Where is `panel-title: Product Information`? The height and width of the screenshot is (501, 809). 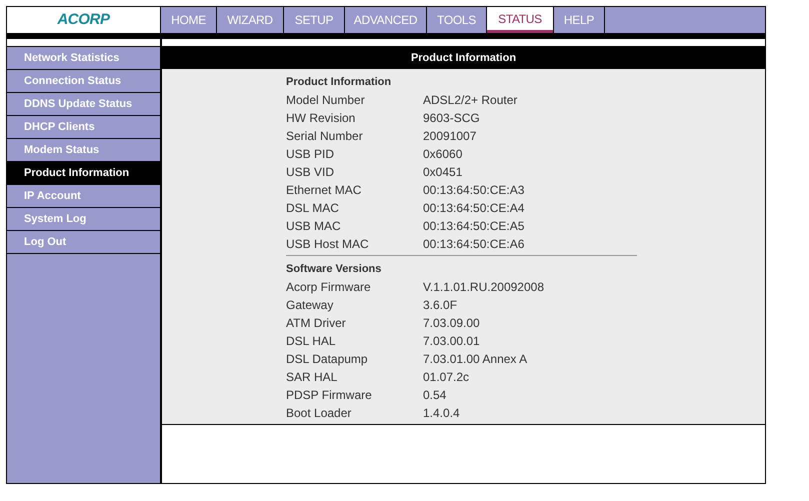
panel-title: Product Information is located at coordinates (463, 58).